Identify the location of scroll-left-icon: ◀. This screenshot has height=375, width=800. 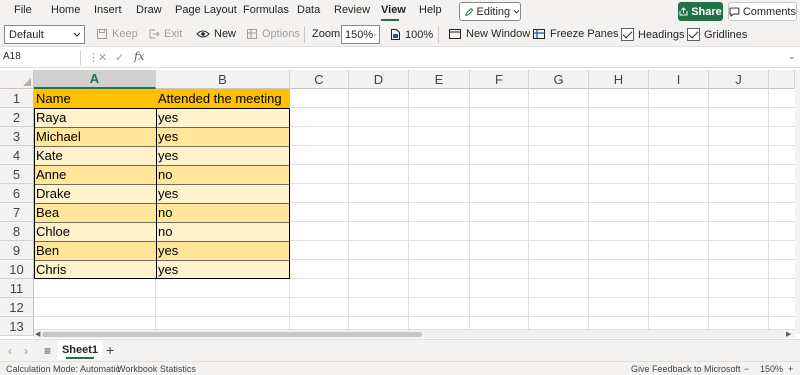
(37, 334).